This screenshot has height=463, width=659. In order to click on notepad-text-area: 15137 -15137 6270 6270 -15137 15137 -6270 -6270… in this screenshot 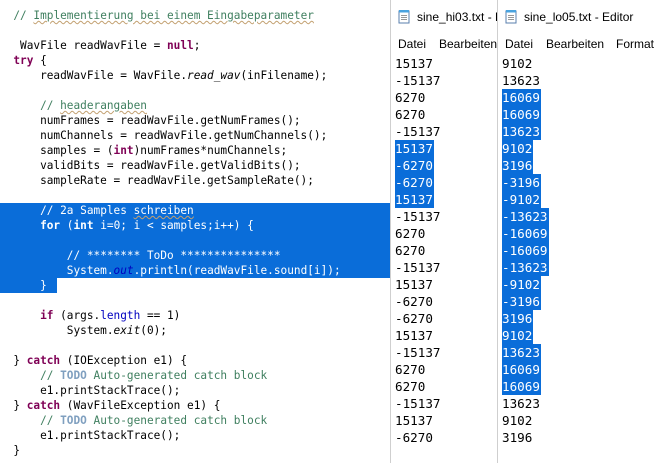, I will do `click(444, 258)`.